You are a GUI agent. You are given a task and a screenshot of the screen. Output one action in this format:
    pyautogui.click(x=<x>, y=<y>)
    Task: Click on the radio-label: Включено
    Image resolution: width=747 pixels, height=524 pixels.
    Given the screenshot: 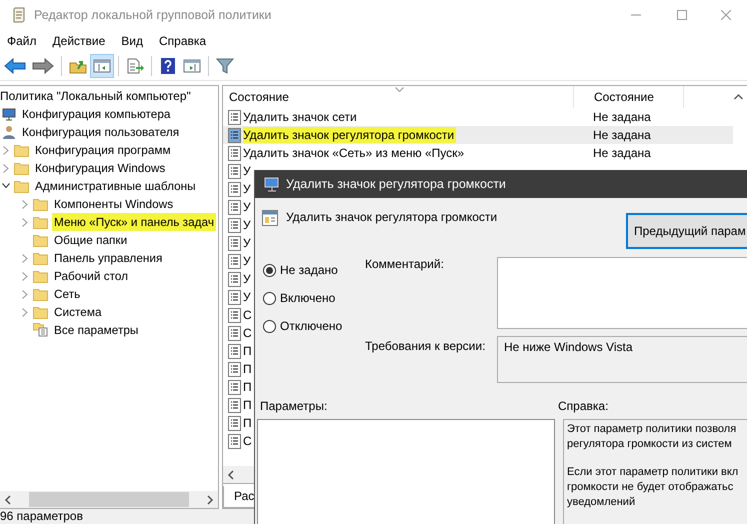 What is the action you would take?
    pyautogui.click(x=308, y=298)
    